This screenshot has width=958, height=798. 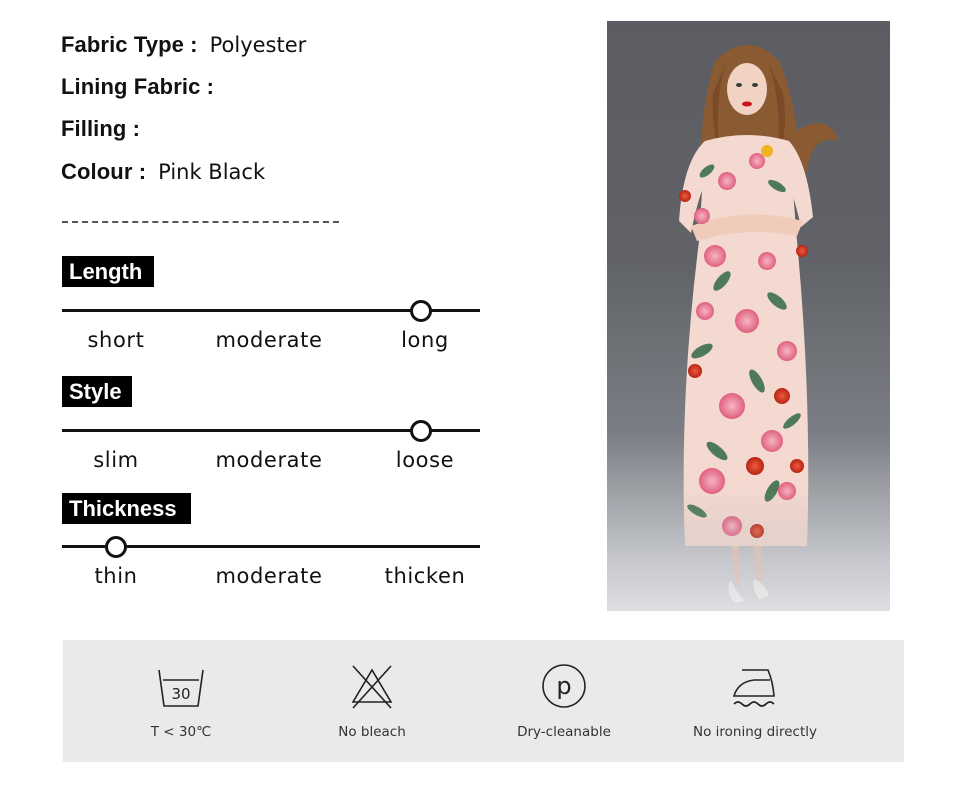 What do you see at coordinates (180, 694) in the screenshot?
I see `wash-temp-number: 30` at bounding box center [180, 694].